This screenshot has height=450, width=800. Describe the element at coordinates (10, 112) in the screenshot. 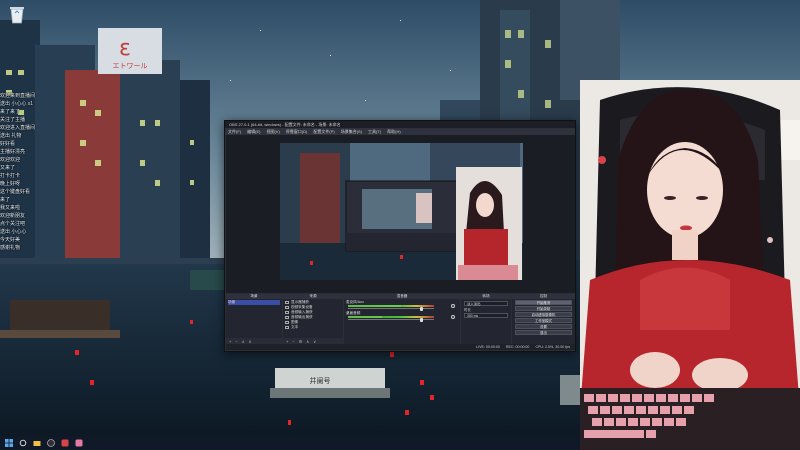

I see `chat-message: 来了来了` at that location.